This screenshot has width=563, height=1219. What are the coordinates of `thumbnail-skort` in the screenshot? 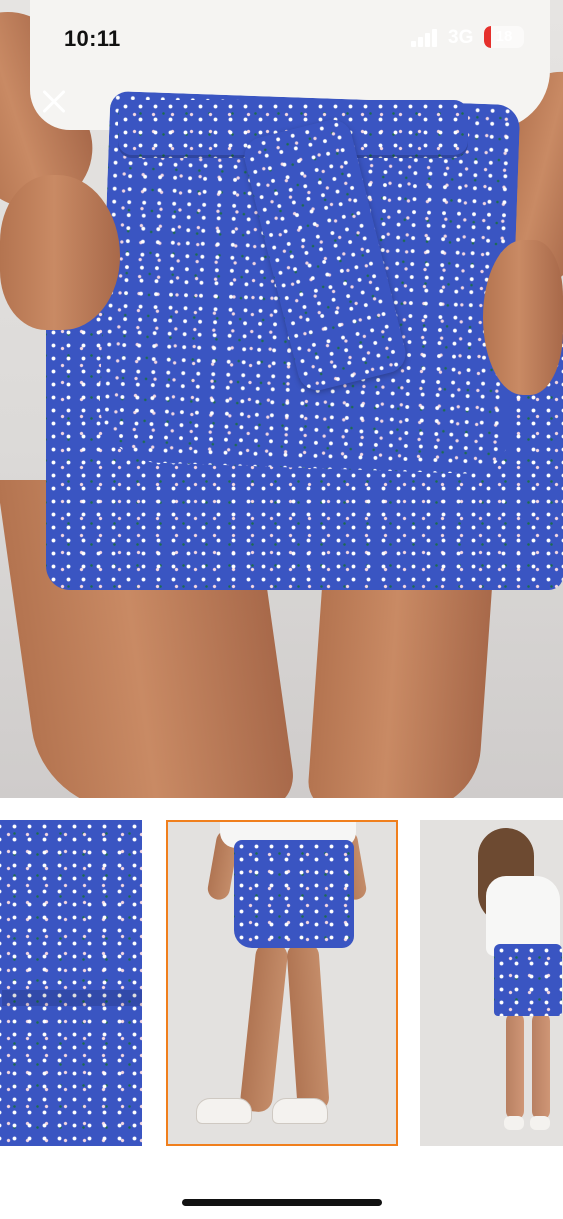 It's located at (294, 894).